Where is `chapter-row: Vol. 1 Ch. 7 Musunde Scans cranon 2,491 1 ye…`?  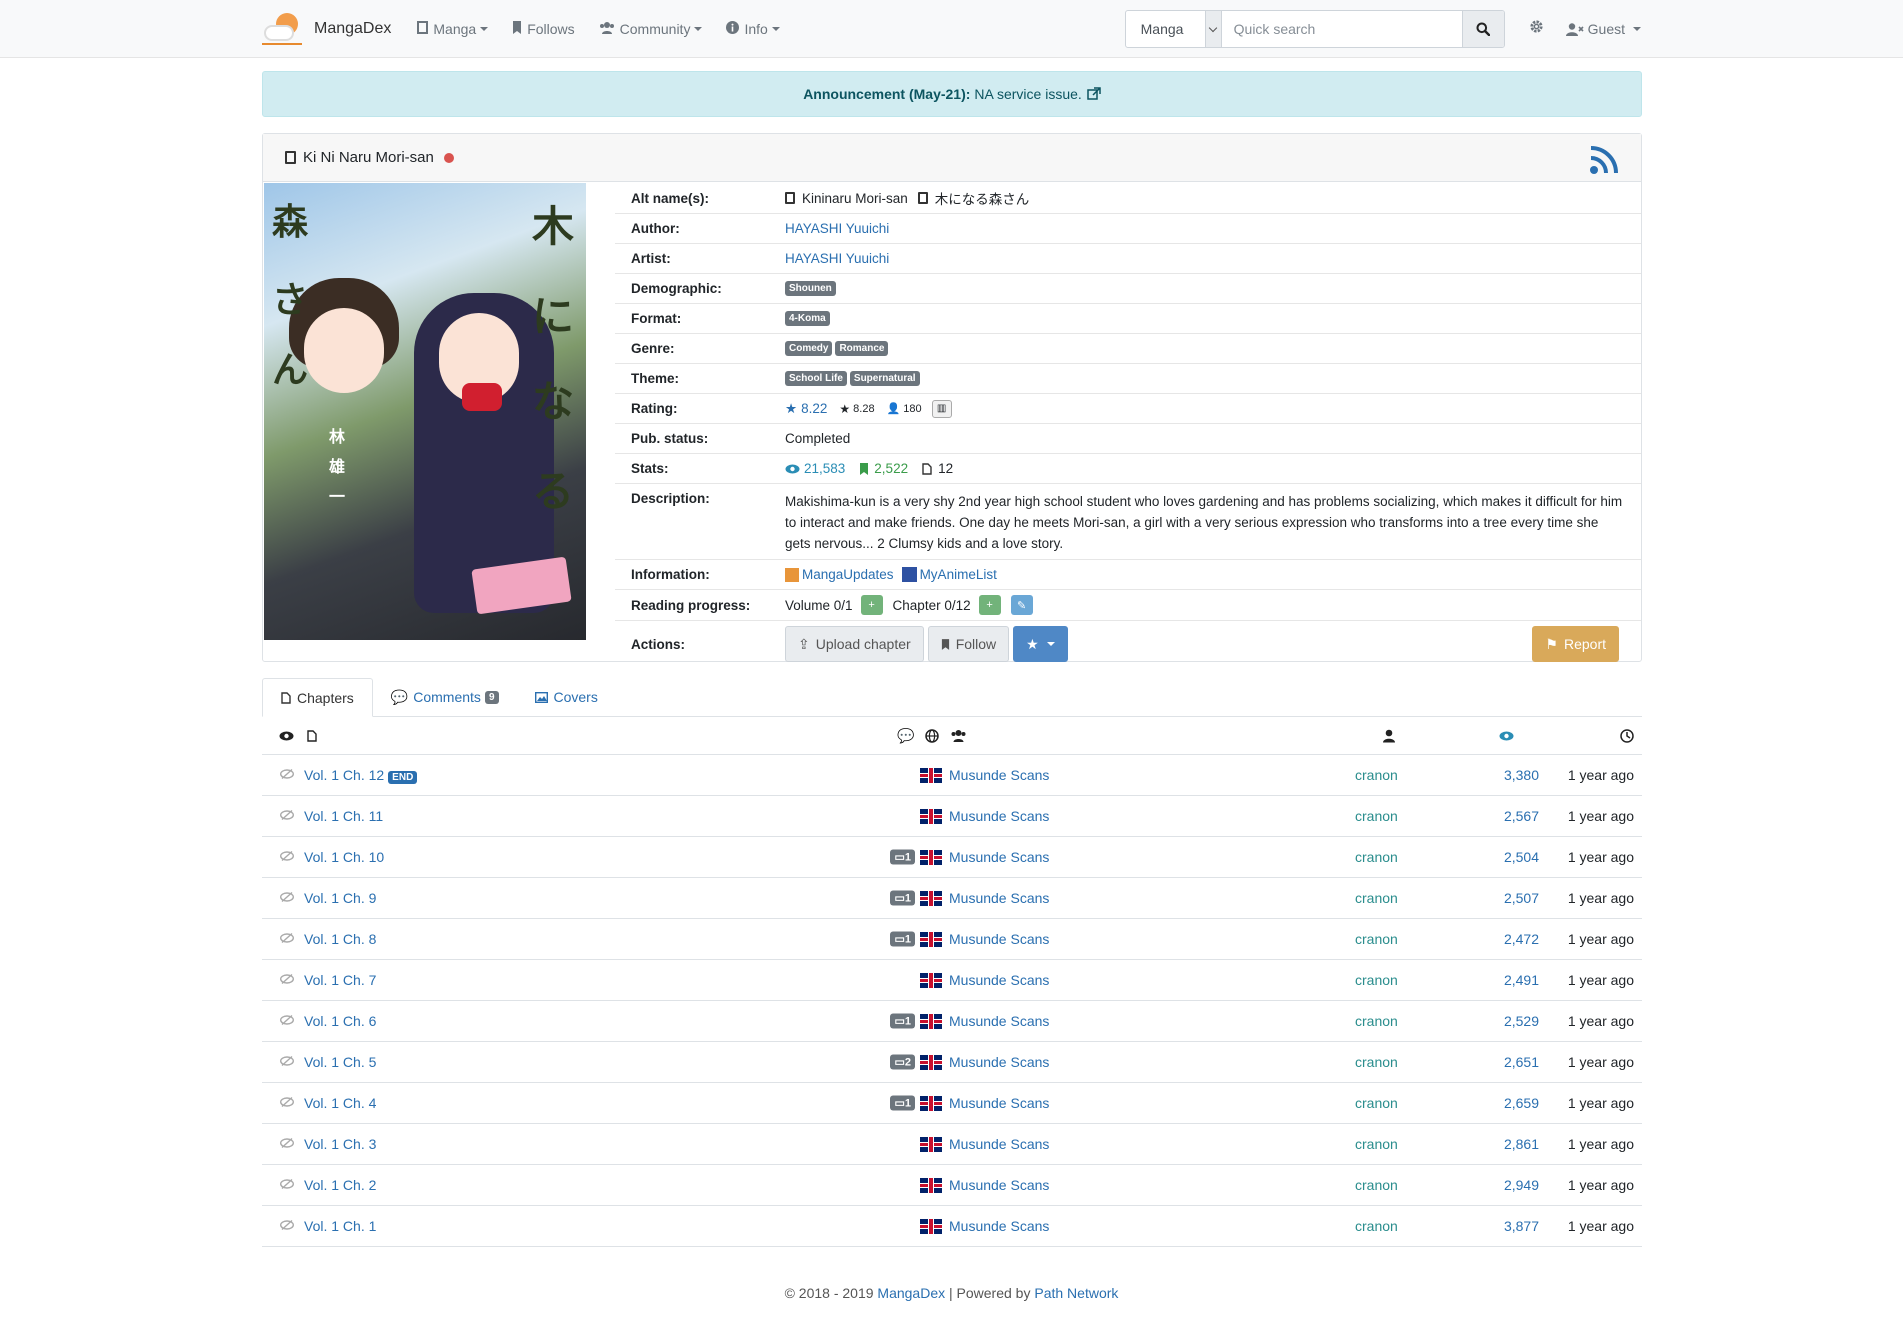
chapter-row: Vol. 1 Ch. 7 Musunde Scans cranon 2,491 1 ye… is located at coordinates (952, 980).